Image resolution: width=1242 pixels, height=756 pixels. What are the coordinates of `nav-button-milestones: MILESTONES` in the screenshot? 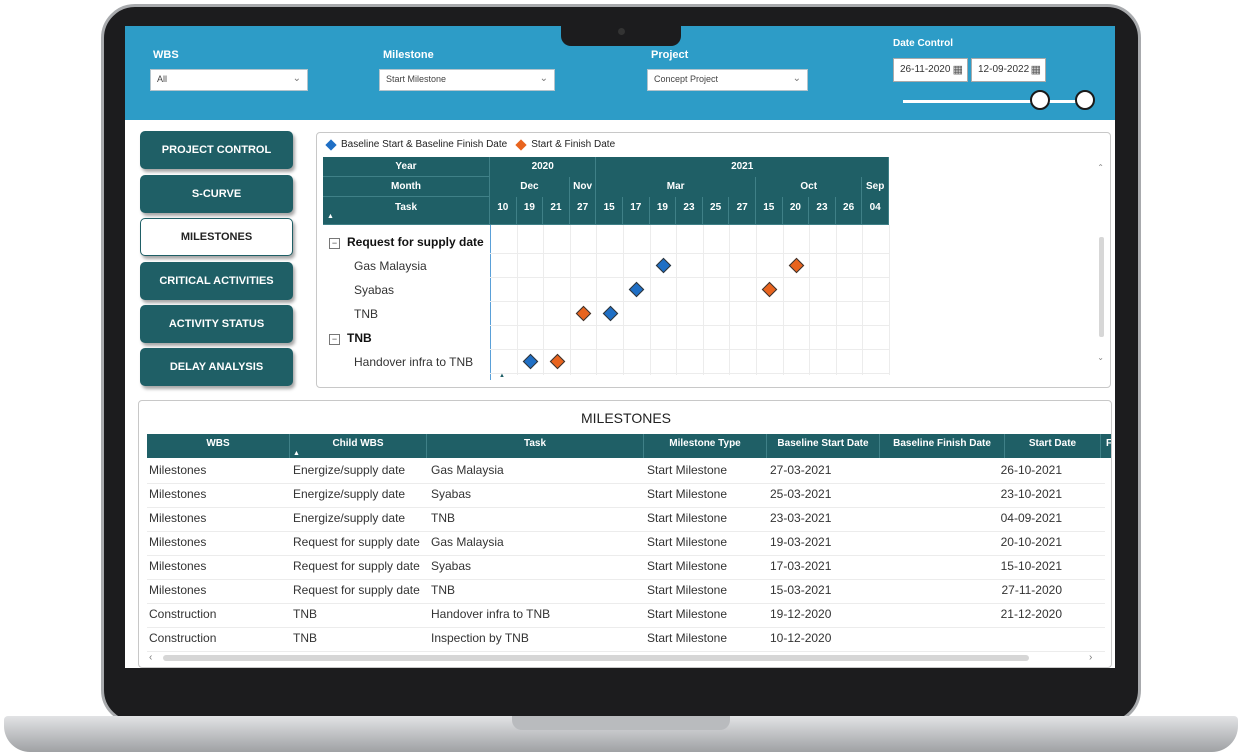 It's located at (216, 237).